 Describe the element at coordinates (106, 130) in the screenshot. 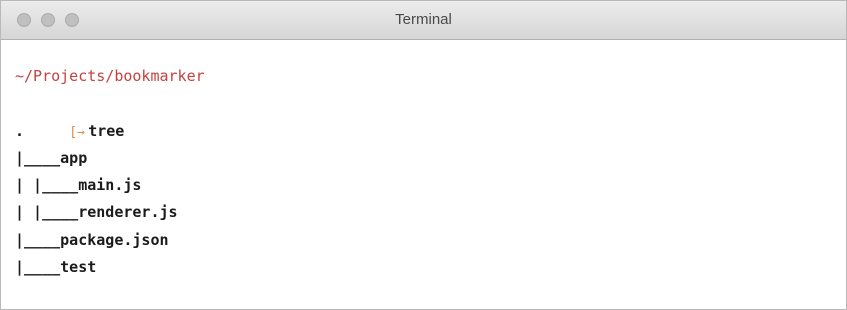

I see `command-text: tree` at that location.